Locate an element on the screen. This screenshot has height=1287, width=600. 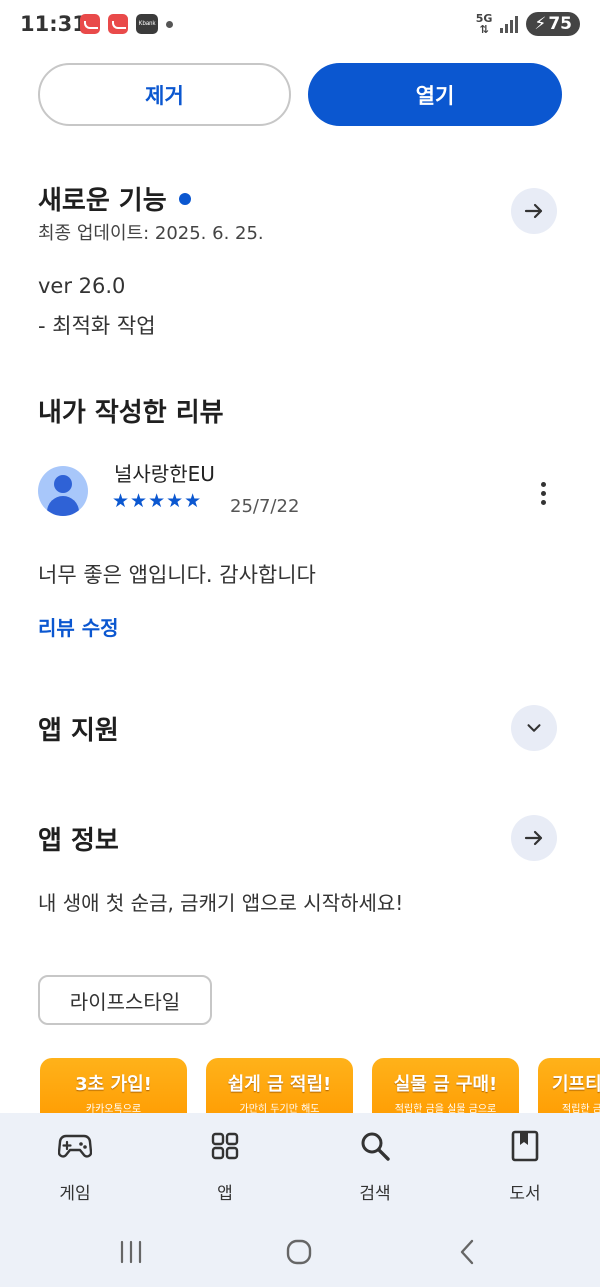
search-icon is located at coordinates (375, 1146).